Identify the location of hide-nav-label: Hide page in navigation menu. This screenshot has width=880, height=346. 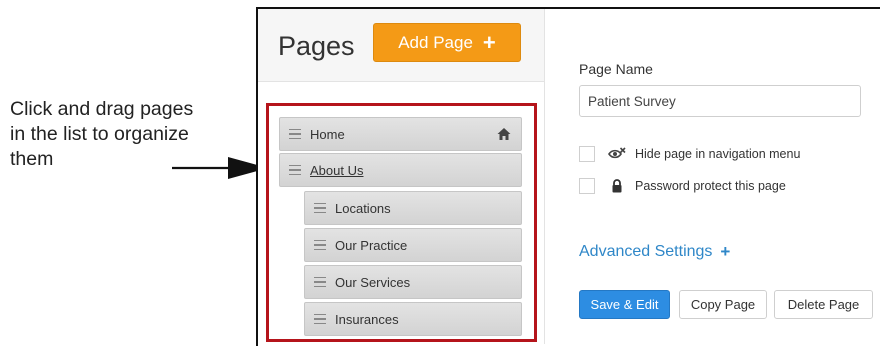
(718, 154).